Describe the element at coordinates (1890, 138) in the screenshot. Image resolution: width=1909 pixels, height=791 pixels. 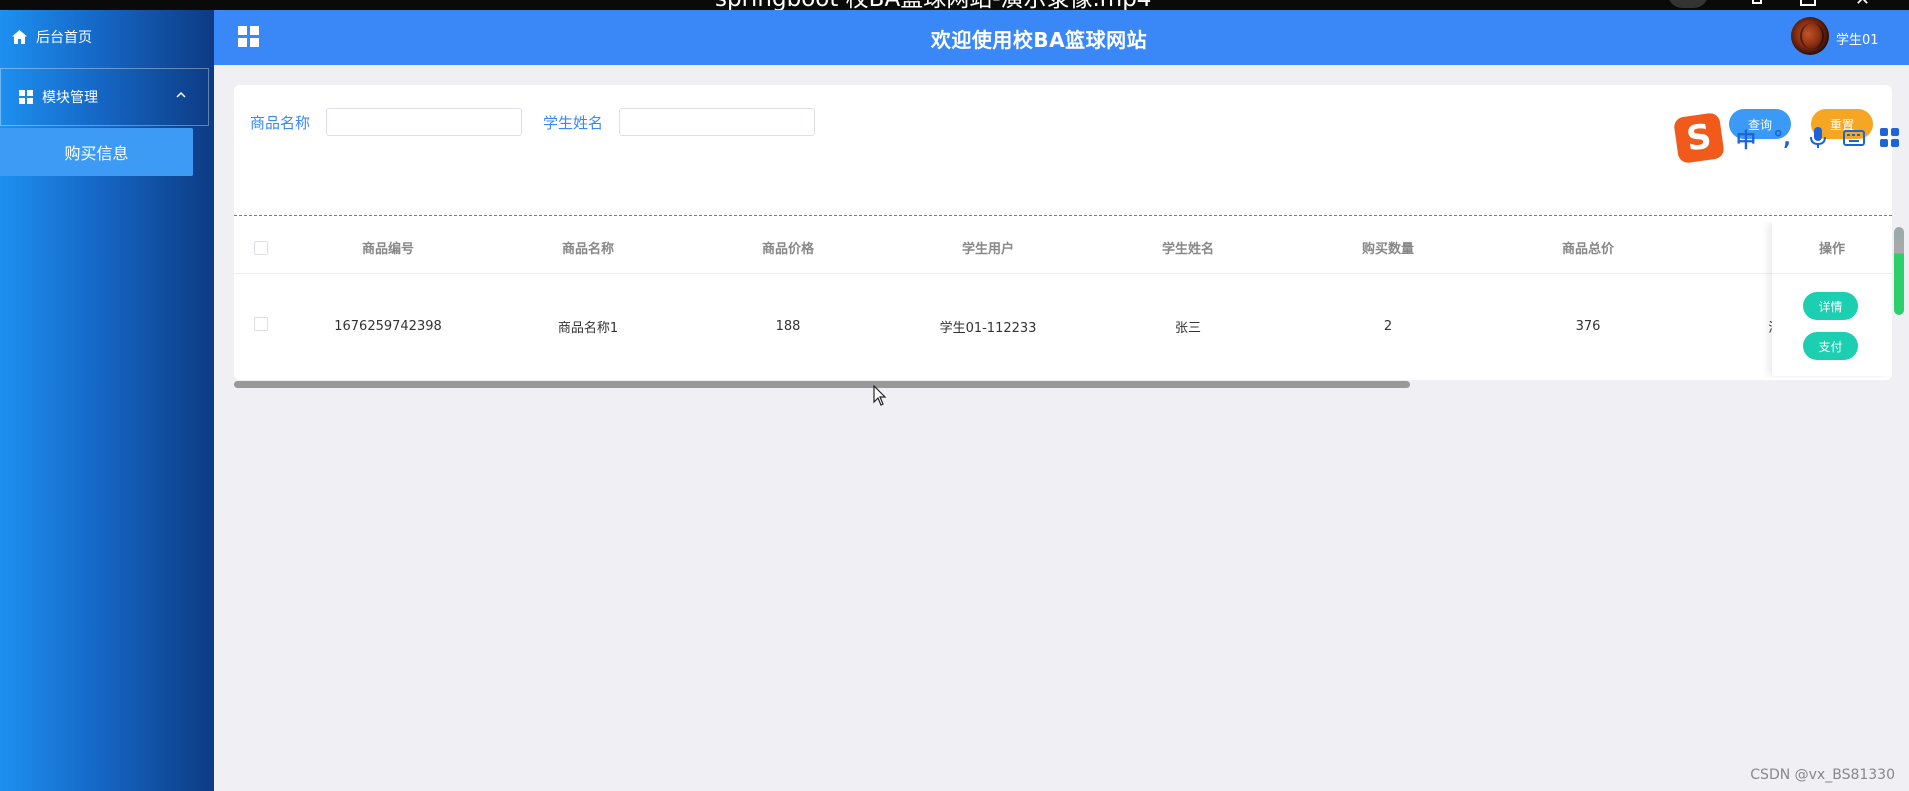
I see `apps-grid-icon` at that location.